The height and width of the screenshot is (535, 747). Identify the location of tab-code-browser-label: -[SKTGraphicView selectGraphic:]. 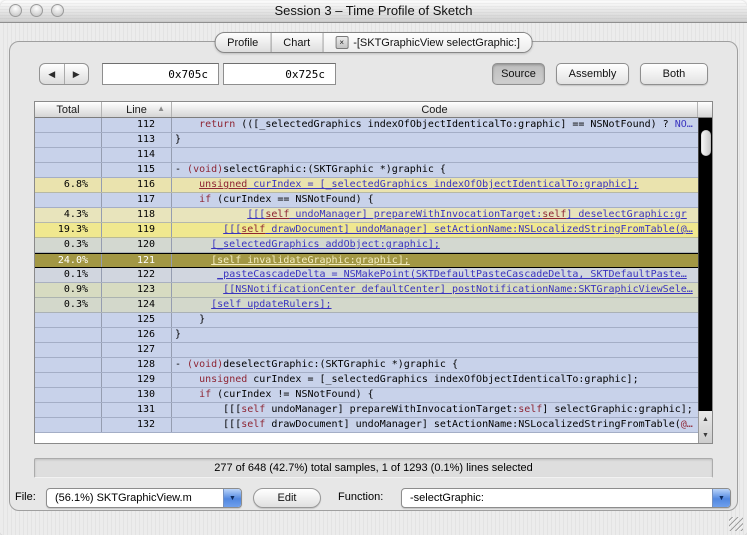
(436, 42).